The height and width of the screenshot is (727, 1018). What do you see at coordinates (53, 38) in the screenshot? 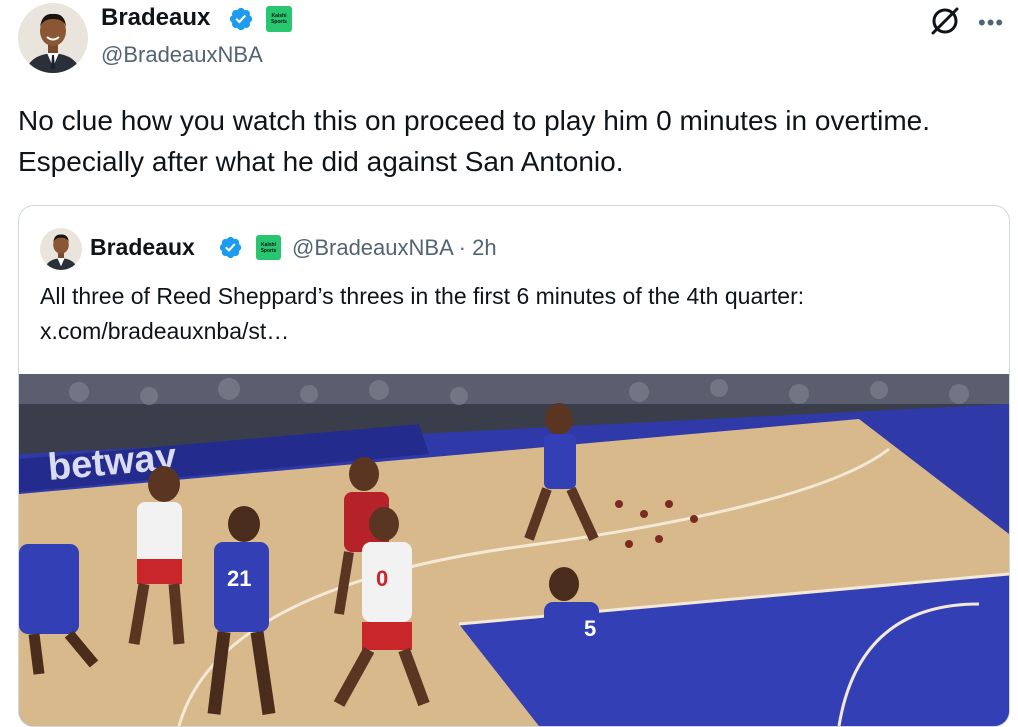
I see `author-avatar` at bounding box center [53, 38].